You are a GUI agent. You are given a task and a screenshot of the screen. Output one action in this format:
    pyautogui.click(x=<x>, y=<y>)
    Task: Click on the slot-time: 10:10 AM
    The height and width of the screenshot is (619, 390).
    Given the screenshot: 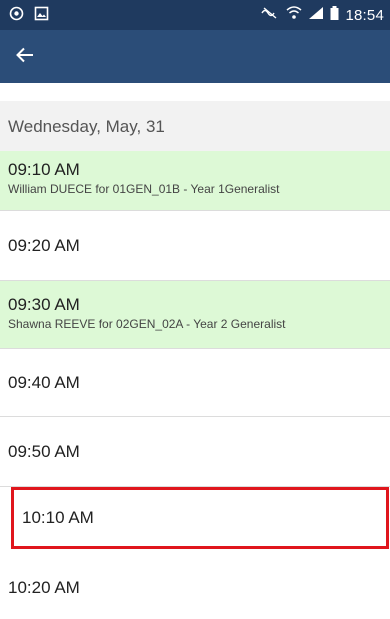 What is the action you would take?
    pyautogui.click(x=58, y=517)
    